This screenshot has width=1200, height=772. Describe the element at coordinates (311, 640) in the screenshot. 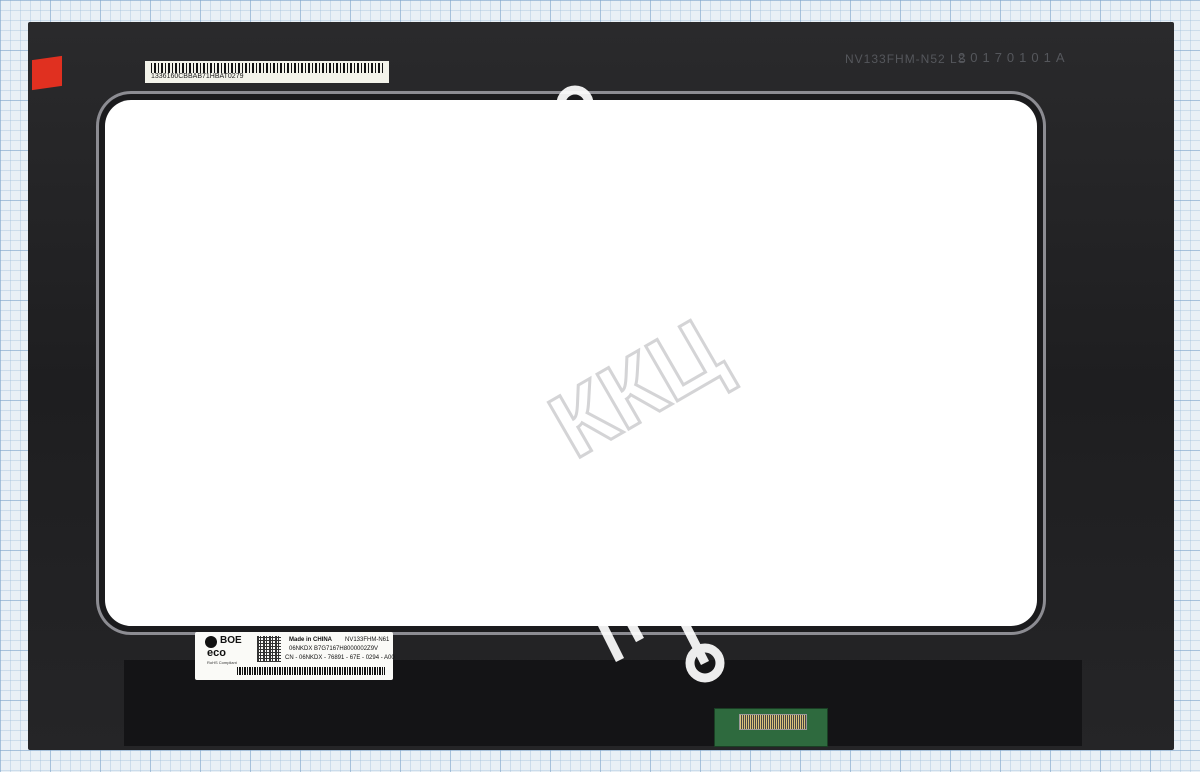

I see `made-in-text: Made in CHINA` at that location.